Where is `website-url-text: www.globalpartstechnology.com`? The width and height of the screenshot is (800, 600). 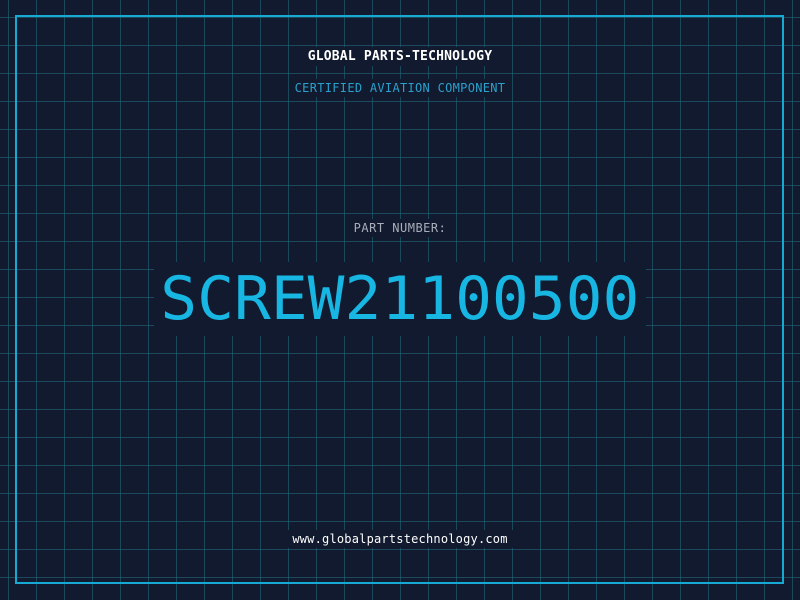
website-url-text: www.globalpartstechnology.com is located at coordinates (400, 539).